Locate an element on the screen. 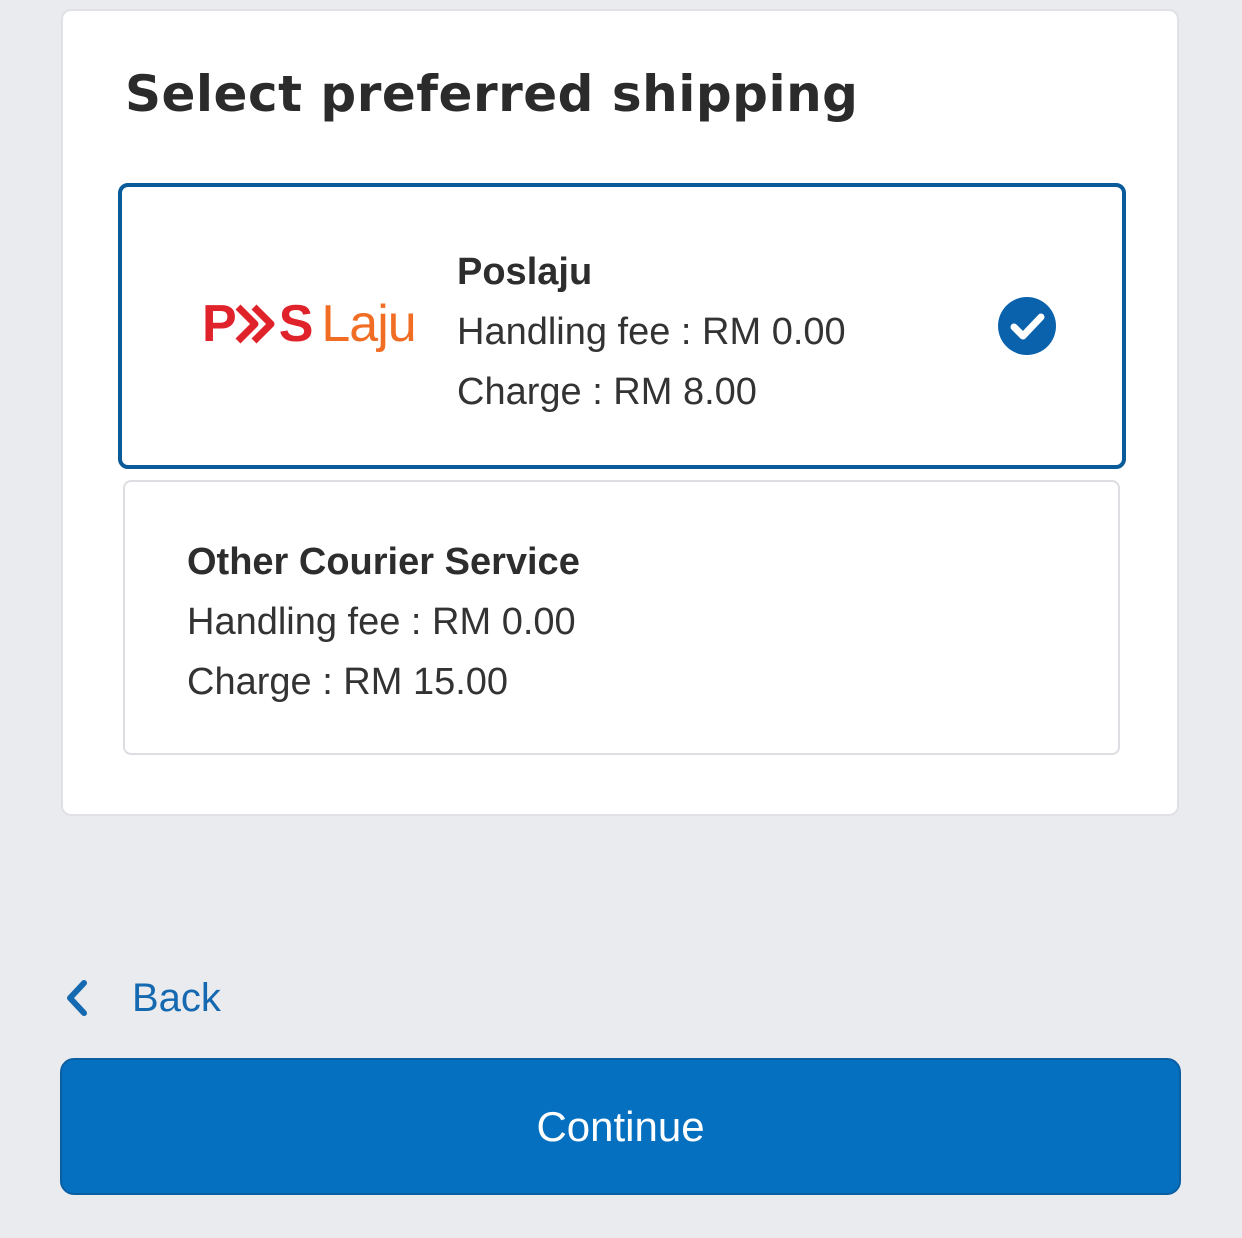 The image size is (1242, 1238). charge: Charge : RM 15.00 is located at coordinates (348, 682).